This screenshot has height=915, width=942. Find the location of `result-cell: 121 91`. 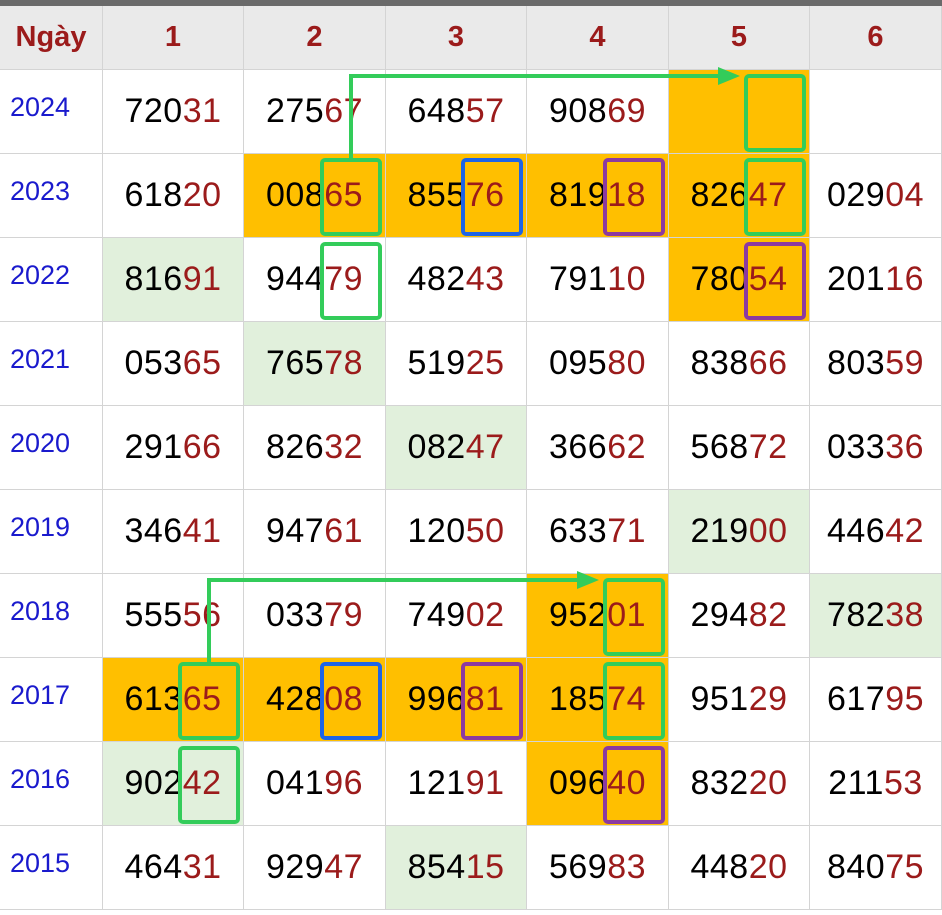

result-cell: 121 91 is located at coordinates (456, 784).